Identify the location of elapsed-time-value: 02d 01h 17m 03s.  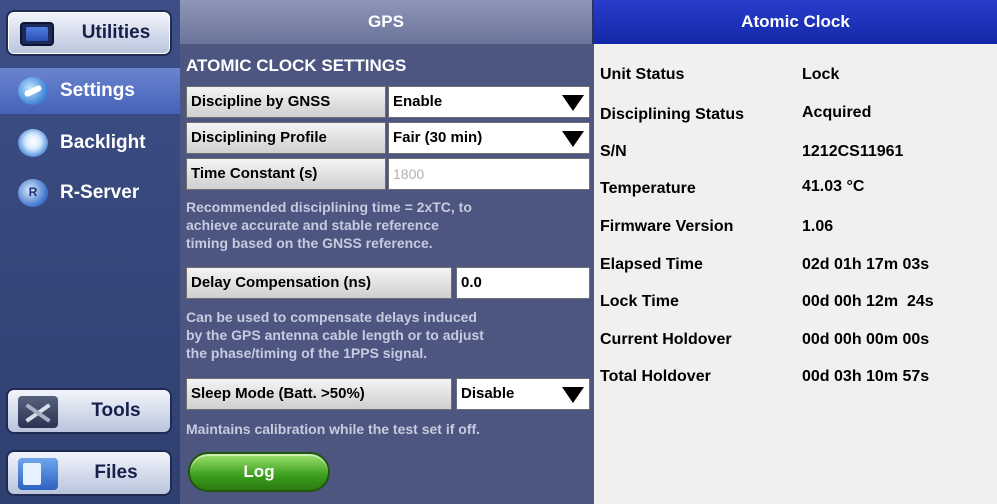
(866, 264).